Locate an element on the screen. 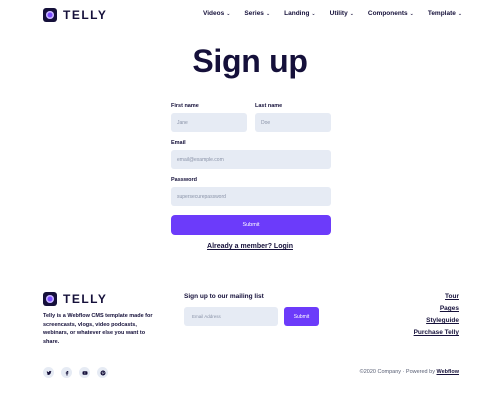  webflow-link: Webflow is located at coordinates (447, 372).